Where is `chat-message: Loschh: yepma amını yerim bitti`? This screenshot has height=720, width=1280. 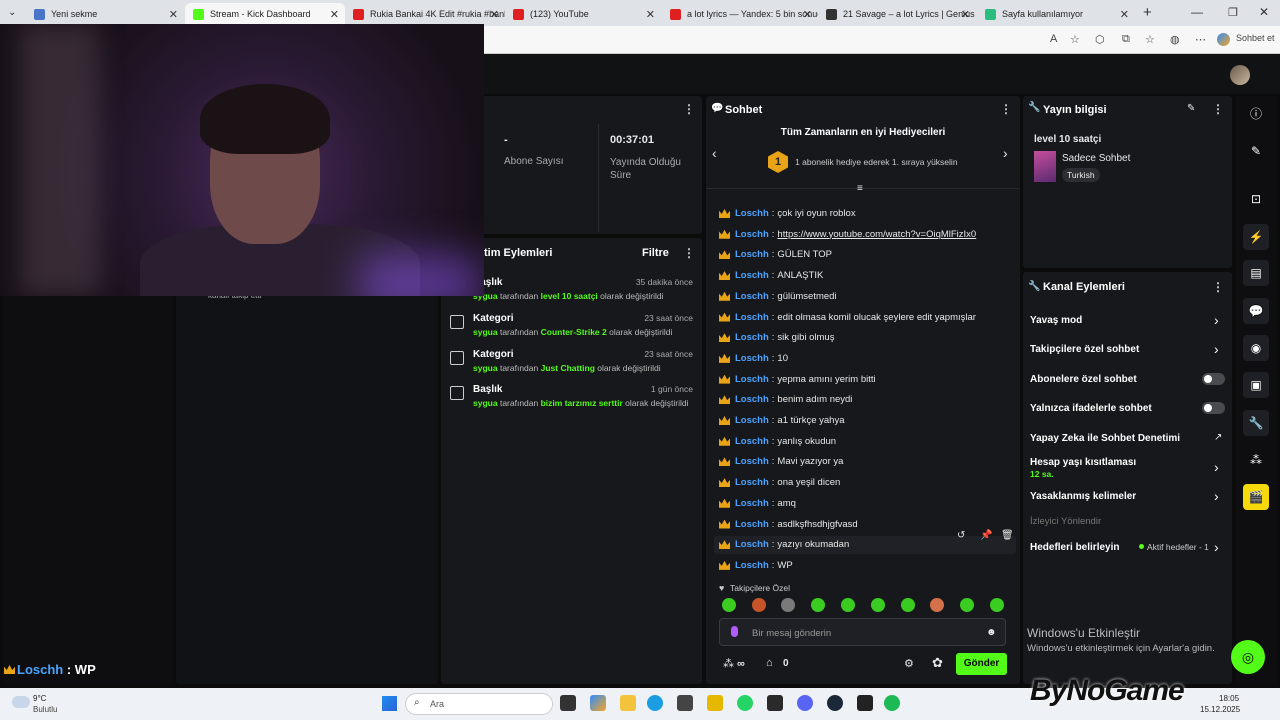 chat-message: Loschh: yepma amını yerim bitti is located at coordinates (797, 379).